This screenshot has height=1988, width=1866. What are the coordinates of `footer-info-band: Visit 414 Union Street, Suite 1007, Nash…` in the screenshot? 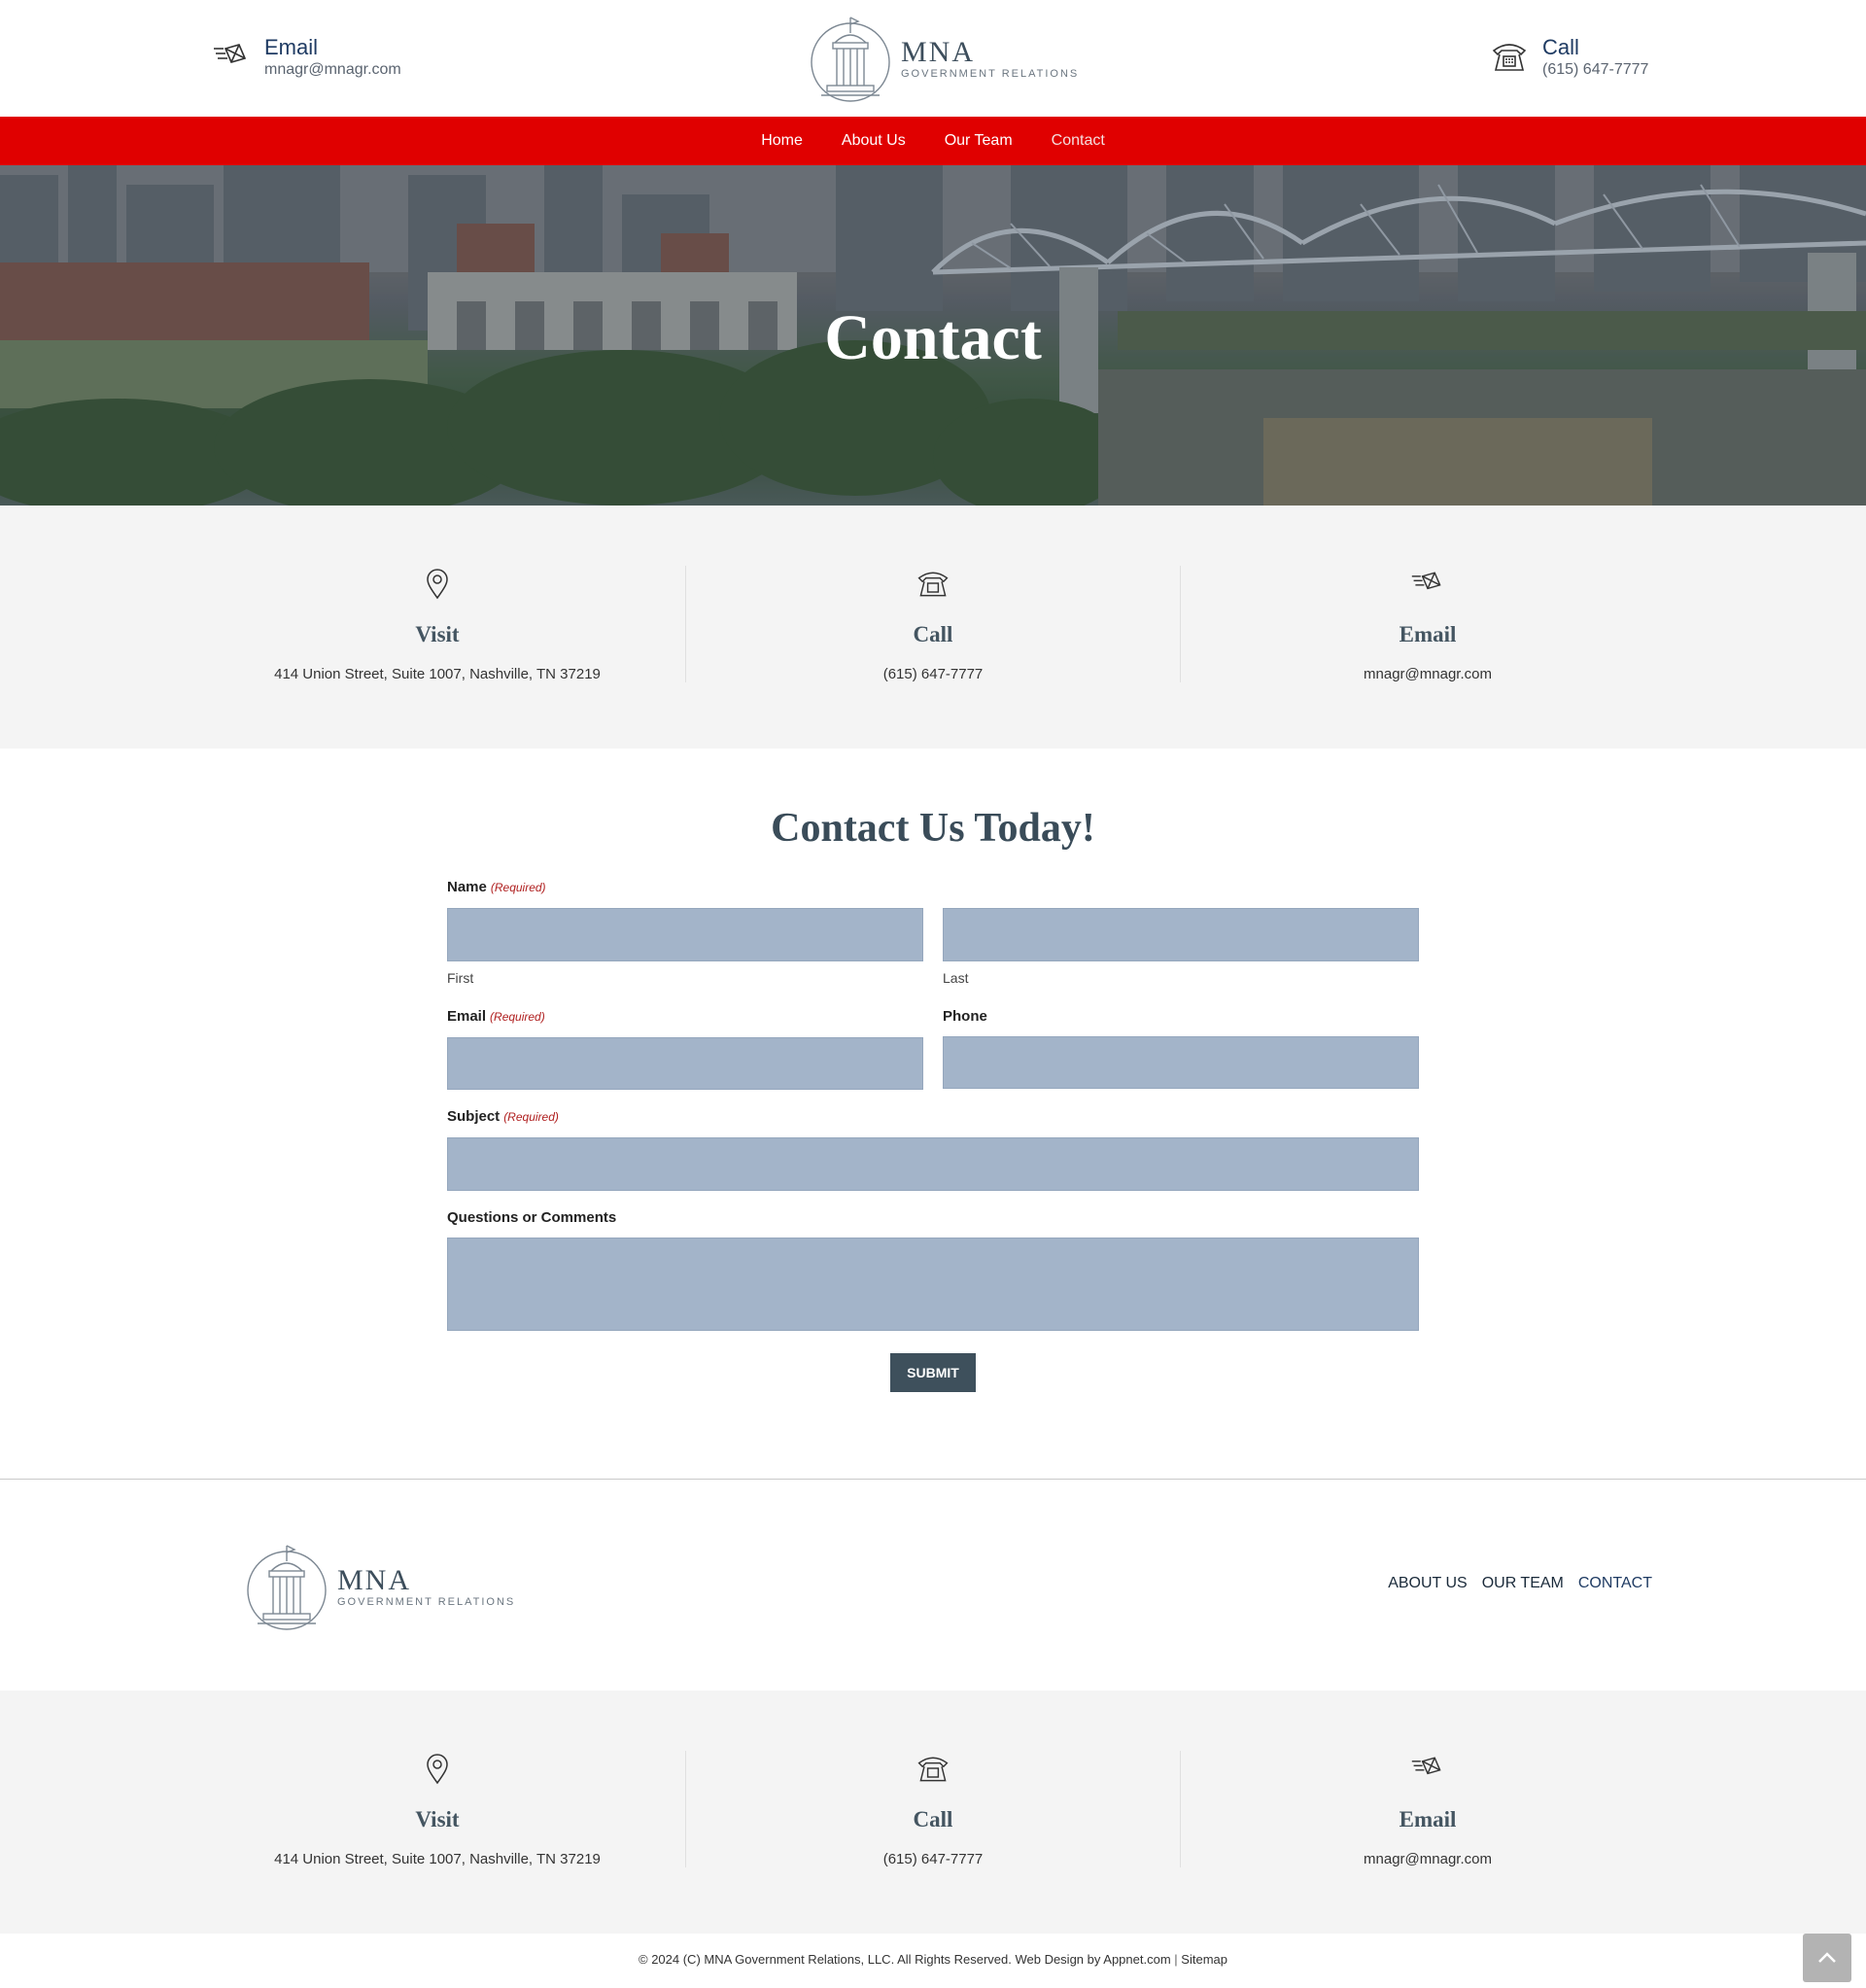 It's located at (933, 1813).